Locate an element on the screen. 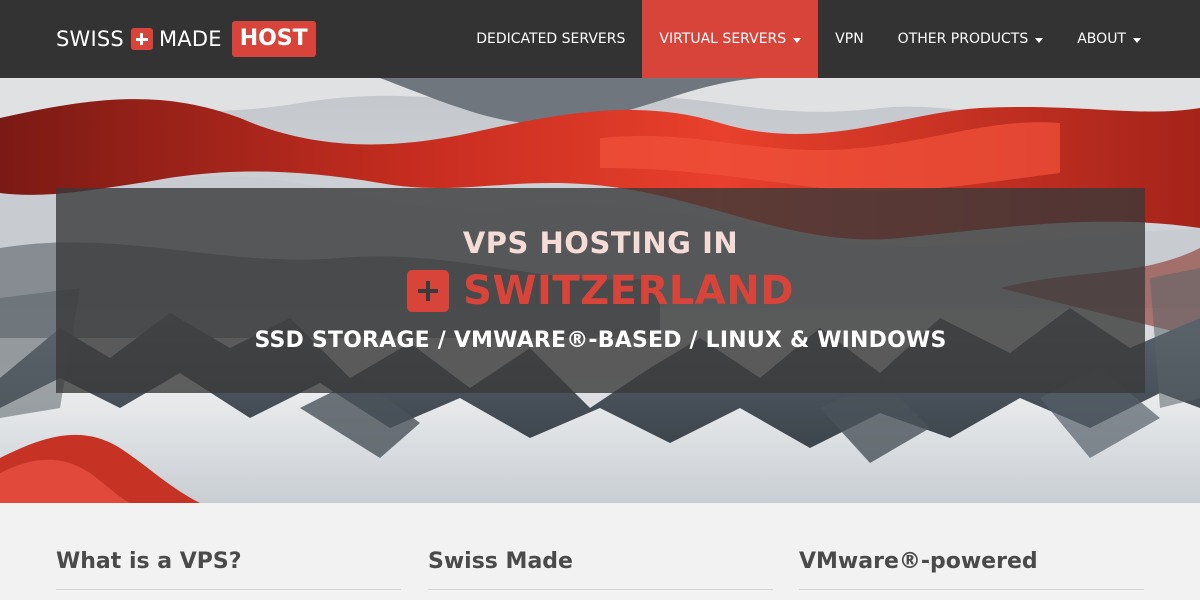 The image size is (1200, 600). feature-vmware-powered: VMware®-powered is located at coordinates (971, 568).